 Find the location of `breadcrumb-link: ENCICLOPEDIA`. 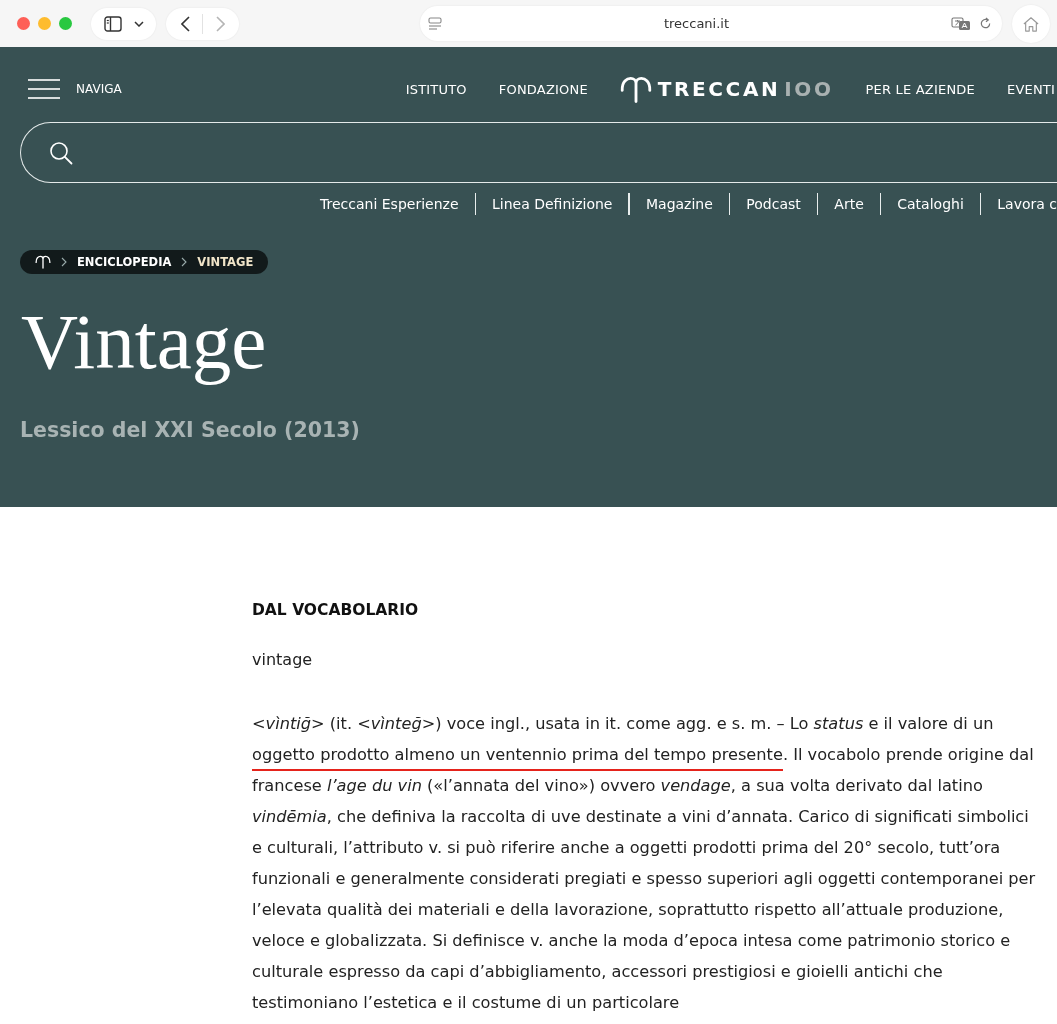

breadcrumb-link: ENCICLOPEDIA is located at coordinates (124, 262).